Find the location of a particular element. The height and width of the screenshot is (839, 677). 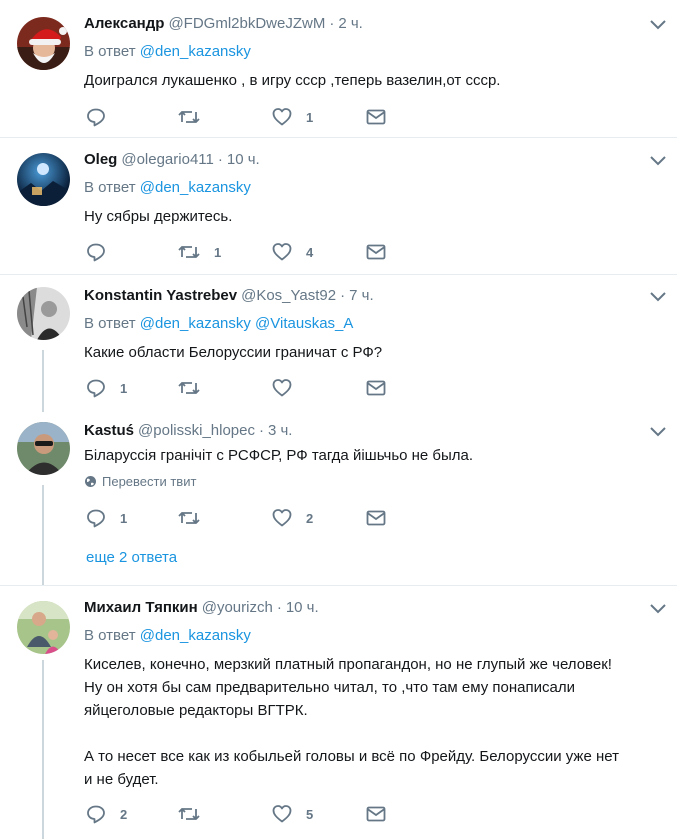

like-button: 1 is located at coordinates (292, 117).